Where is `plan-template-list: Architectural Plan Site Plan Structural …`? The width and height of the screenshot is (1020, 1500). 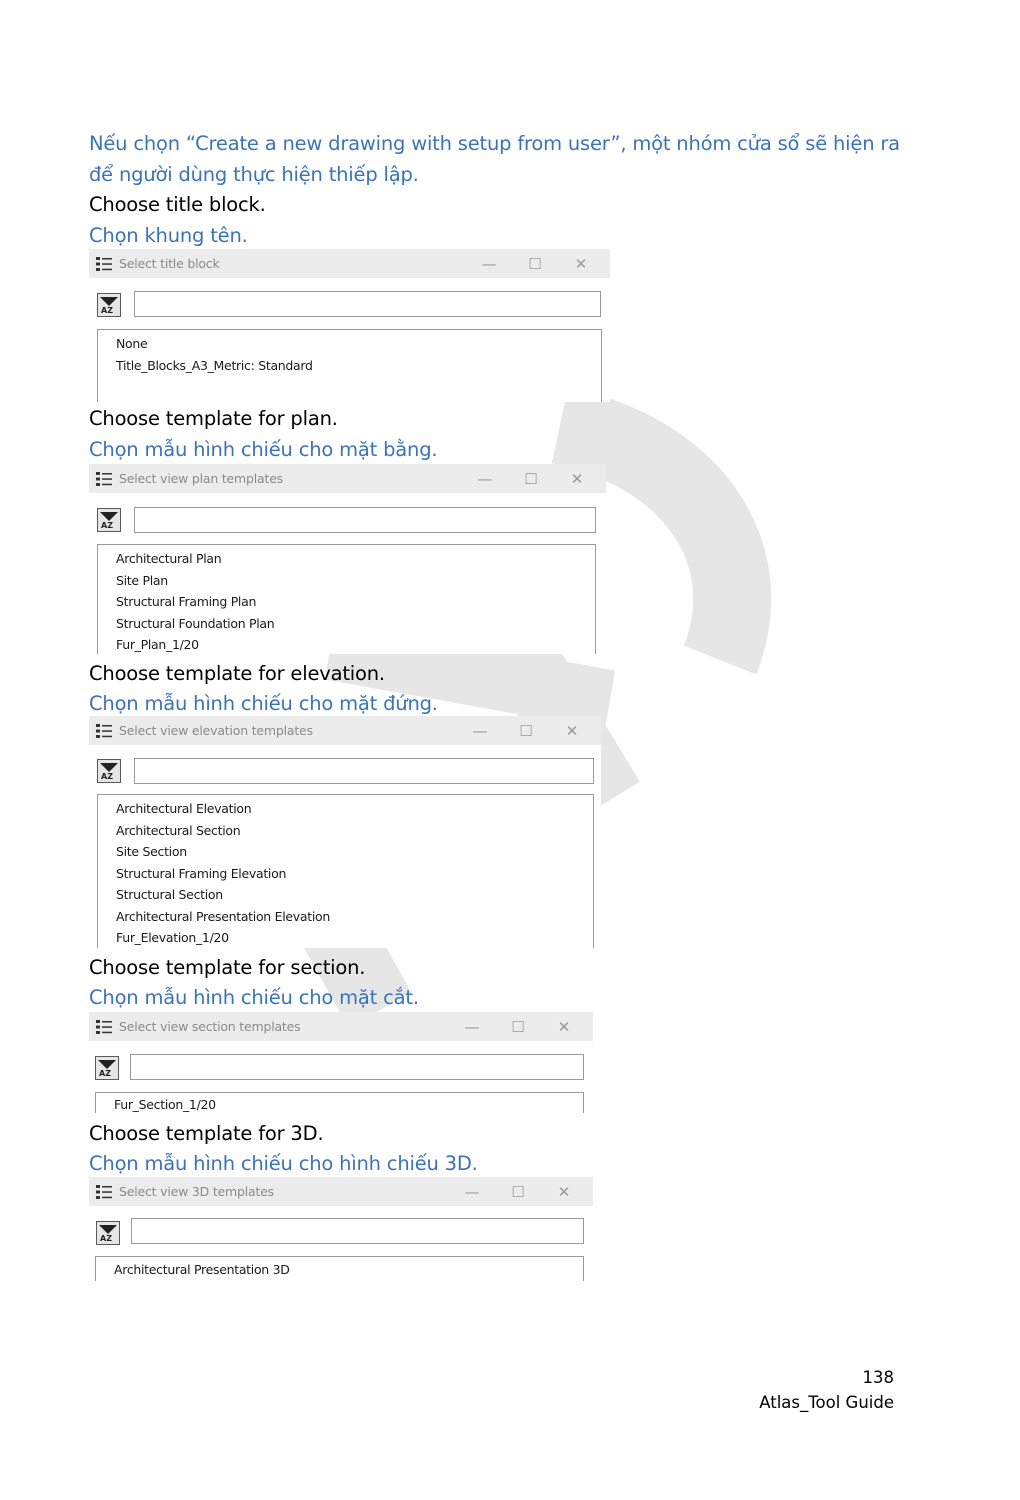 plan-template-list: Architectural Plan Site Plan Structural … is located at coordinates (346, 599).